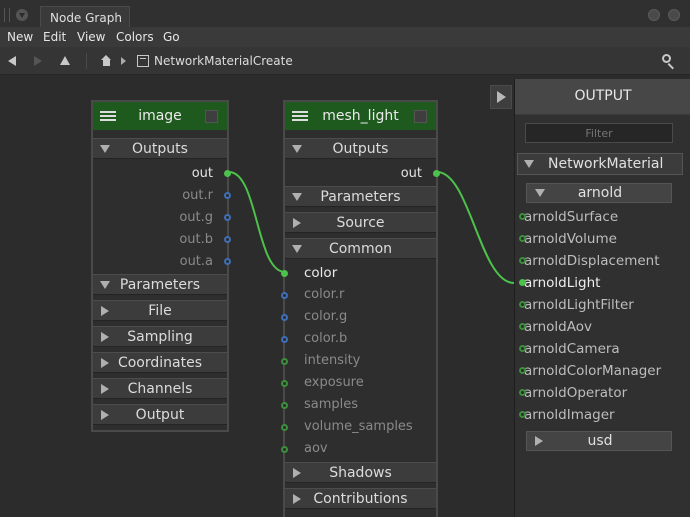  Describe the element at coordinates (106, 60) in the screenshot. I see `home-icon` at that location.